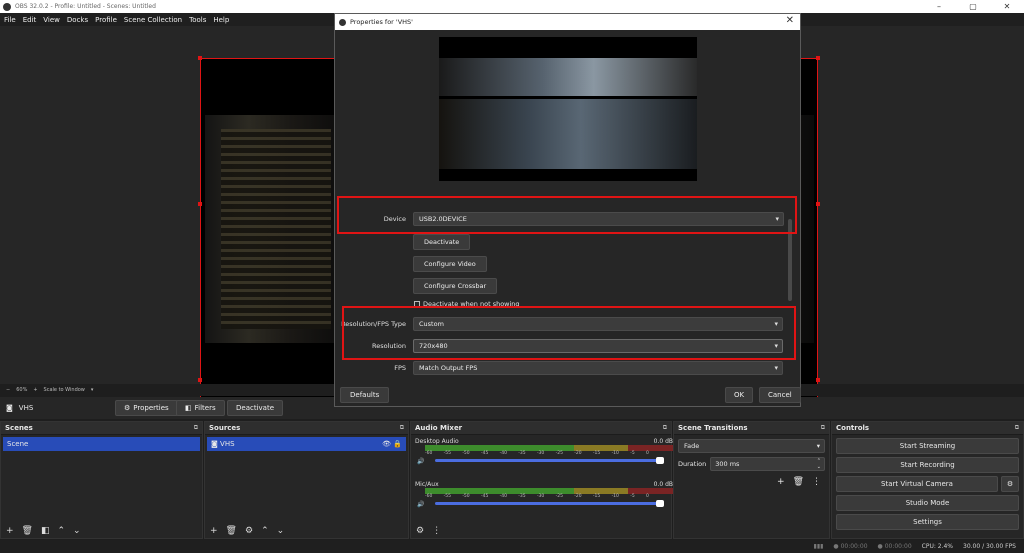  What do you see at coordinates (200, 408) in the screenshot?
I see `filters-button: ◧ Filters` at bounding box center [200, 408].